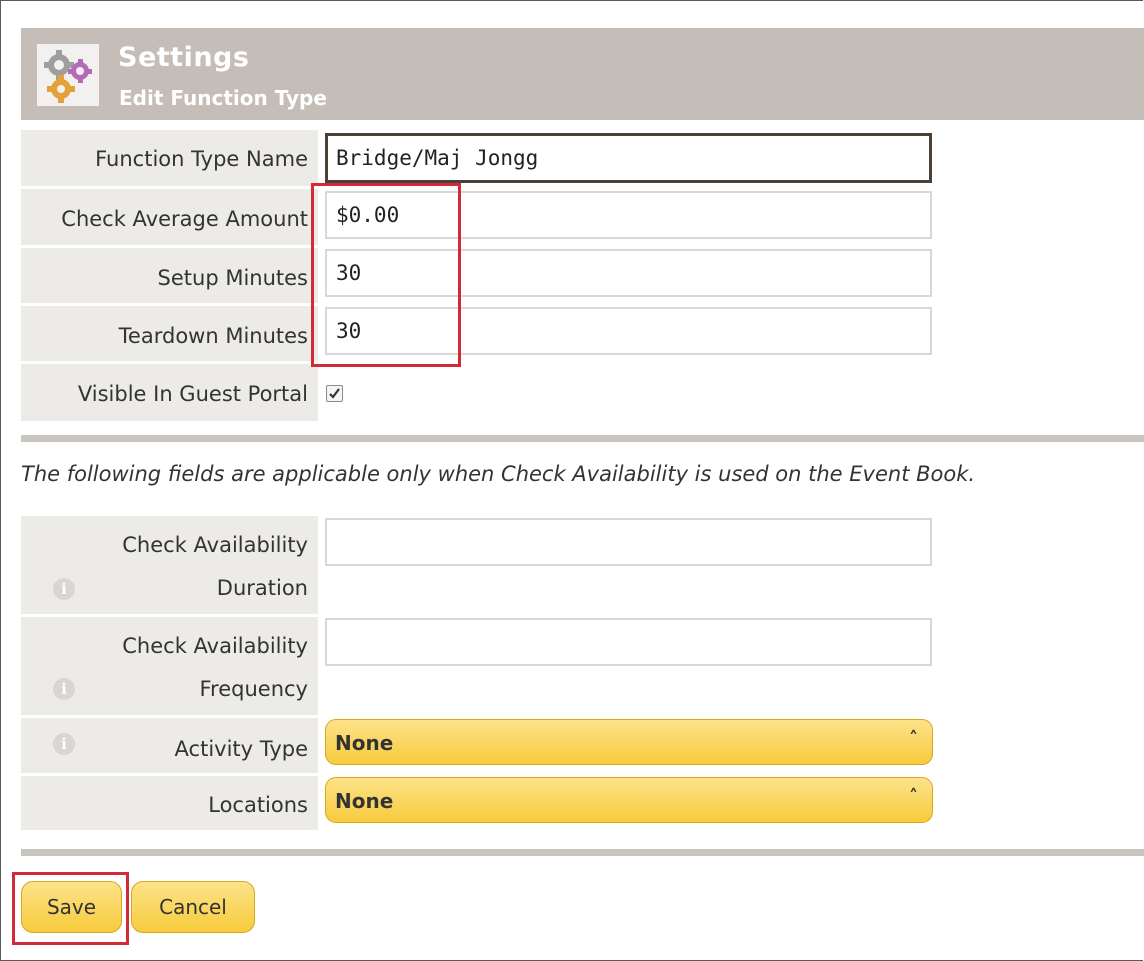  I want to click on function-type-name-label: Function Type Name, so click(201, 159).